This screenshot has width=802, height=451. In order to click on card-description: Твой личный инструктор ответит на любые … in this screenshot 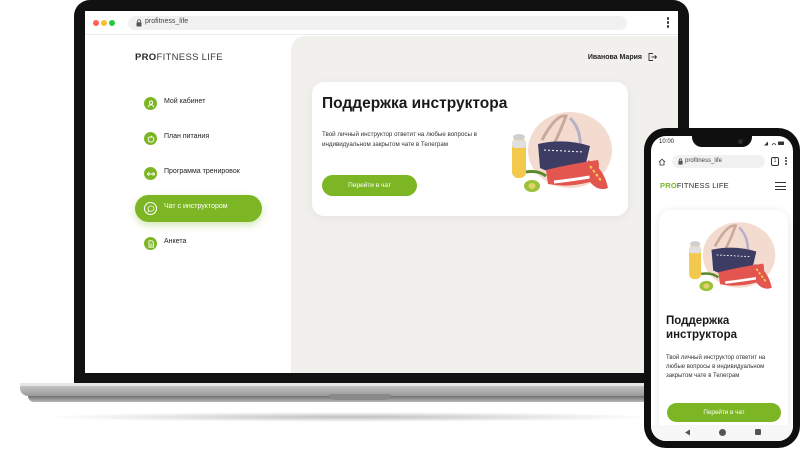, I will do `click(399, 139)`.